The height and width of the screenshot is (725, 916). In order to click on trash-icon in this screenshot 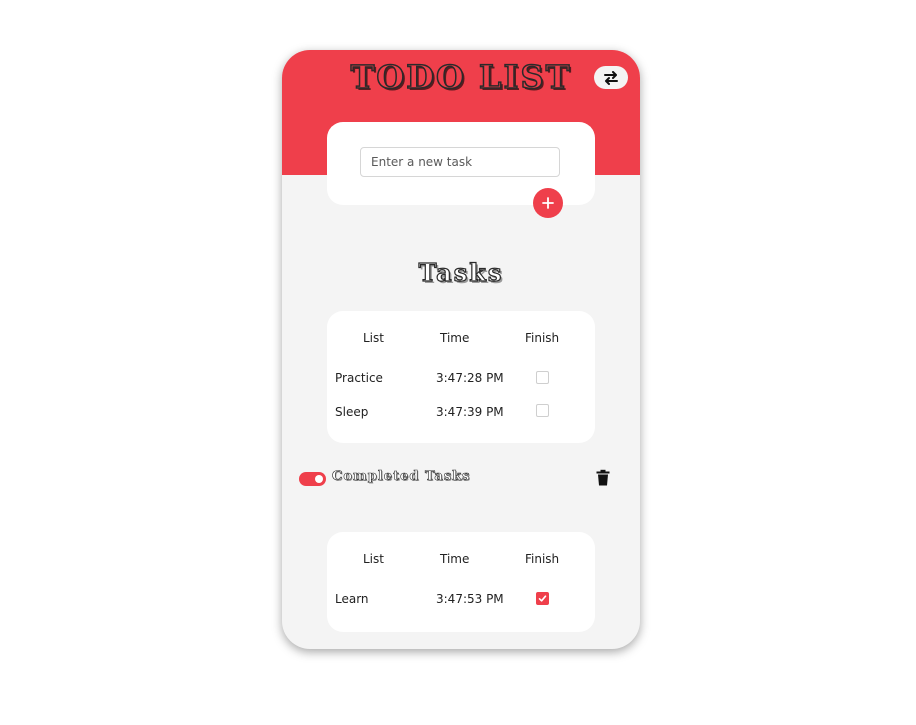, I will do `click(603, 477)`.